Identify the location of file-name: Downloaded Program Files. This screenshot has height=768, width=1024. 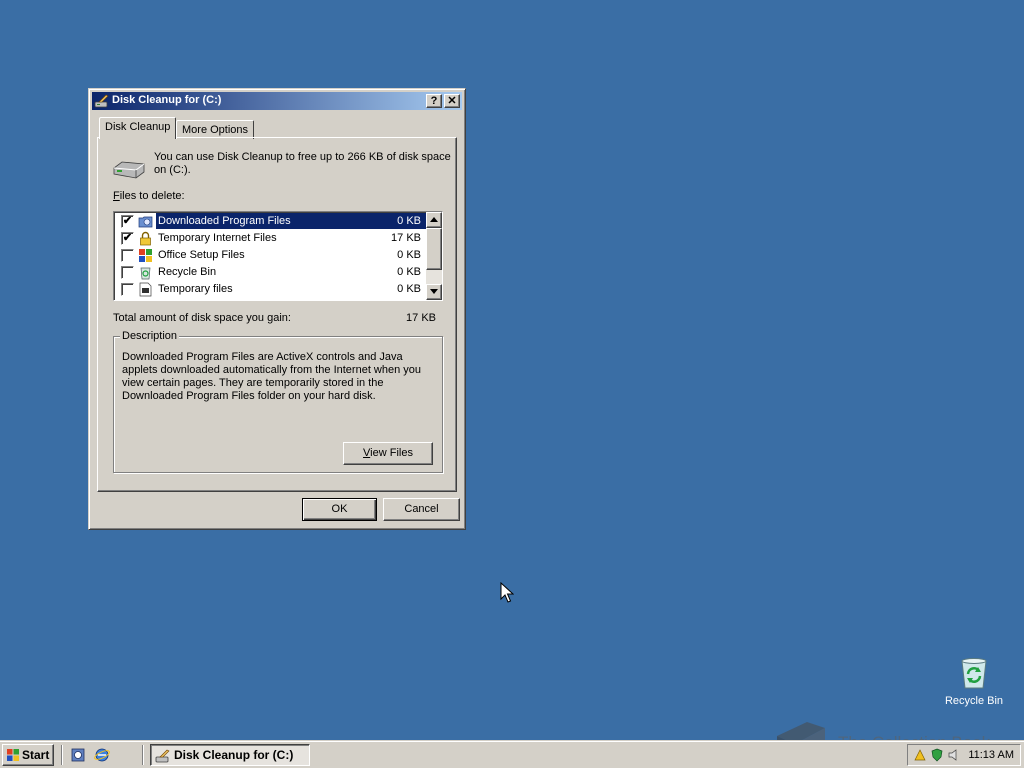
(224, 221).